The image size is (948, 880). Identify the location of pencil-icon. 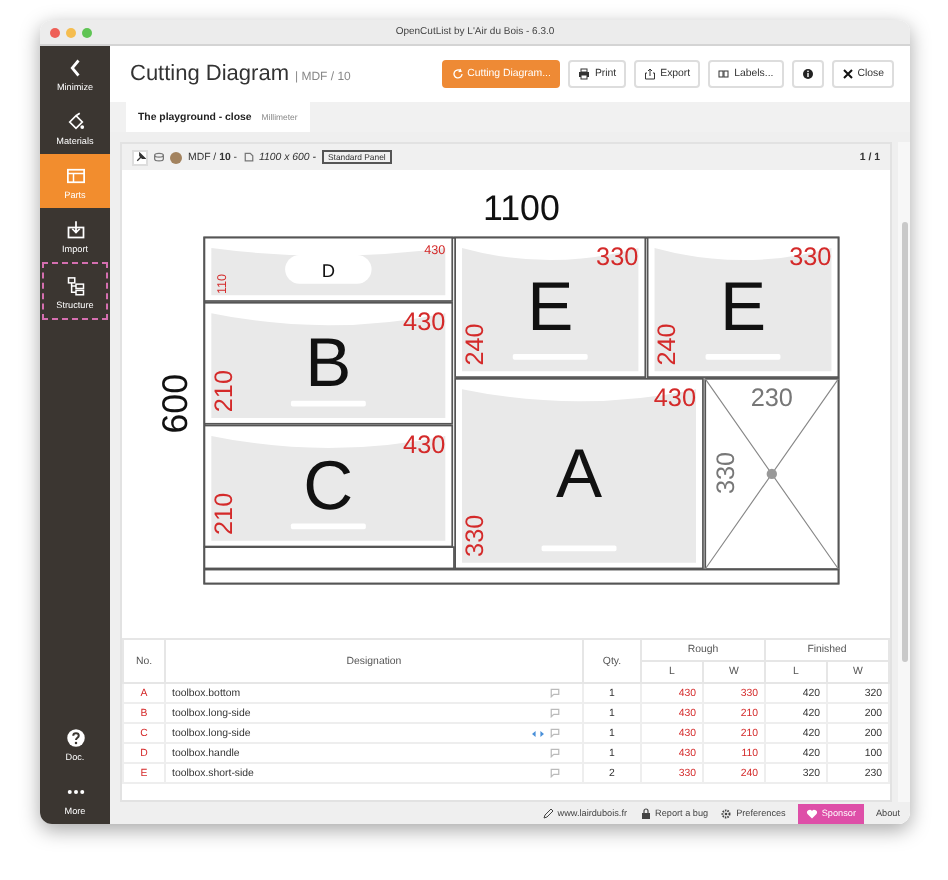
(547, 813).